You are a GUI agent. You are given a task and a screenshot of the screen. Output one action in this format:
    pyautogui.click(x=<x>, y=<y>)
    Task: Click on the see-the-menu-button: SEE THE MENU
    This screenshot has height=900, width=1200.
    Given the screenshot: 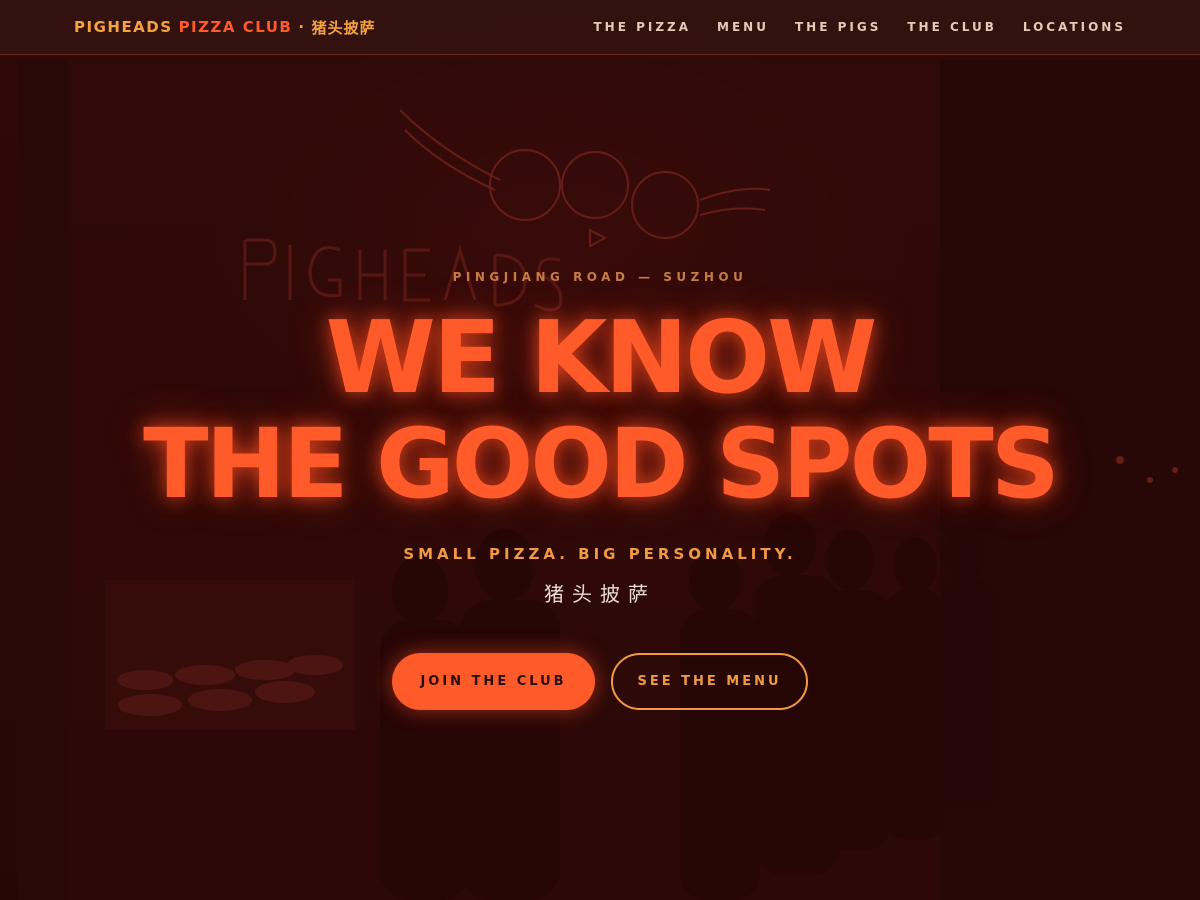 What is the action you would take?
    pyautogui.click(x=709, y=681)
    